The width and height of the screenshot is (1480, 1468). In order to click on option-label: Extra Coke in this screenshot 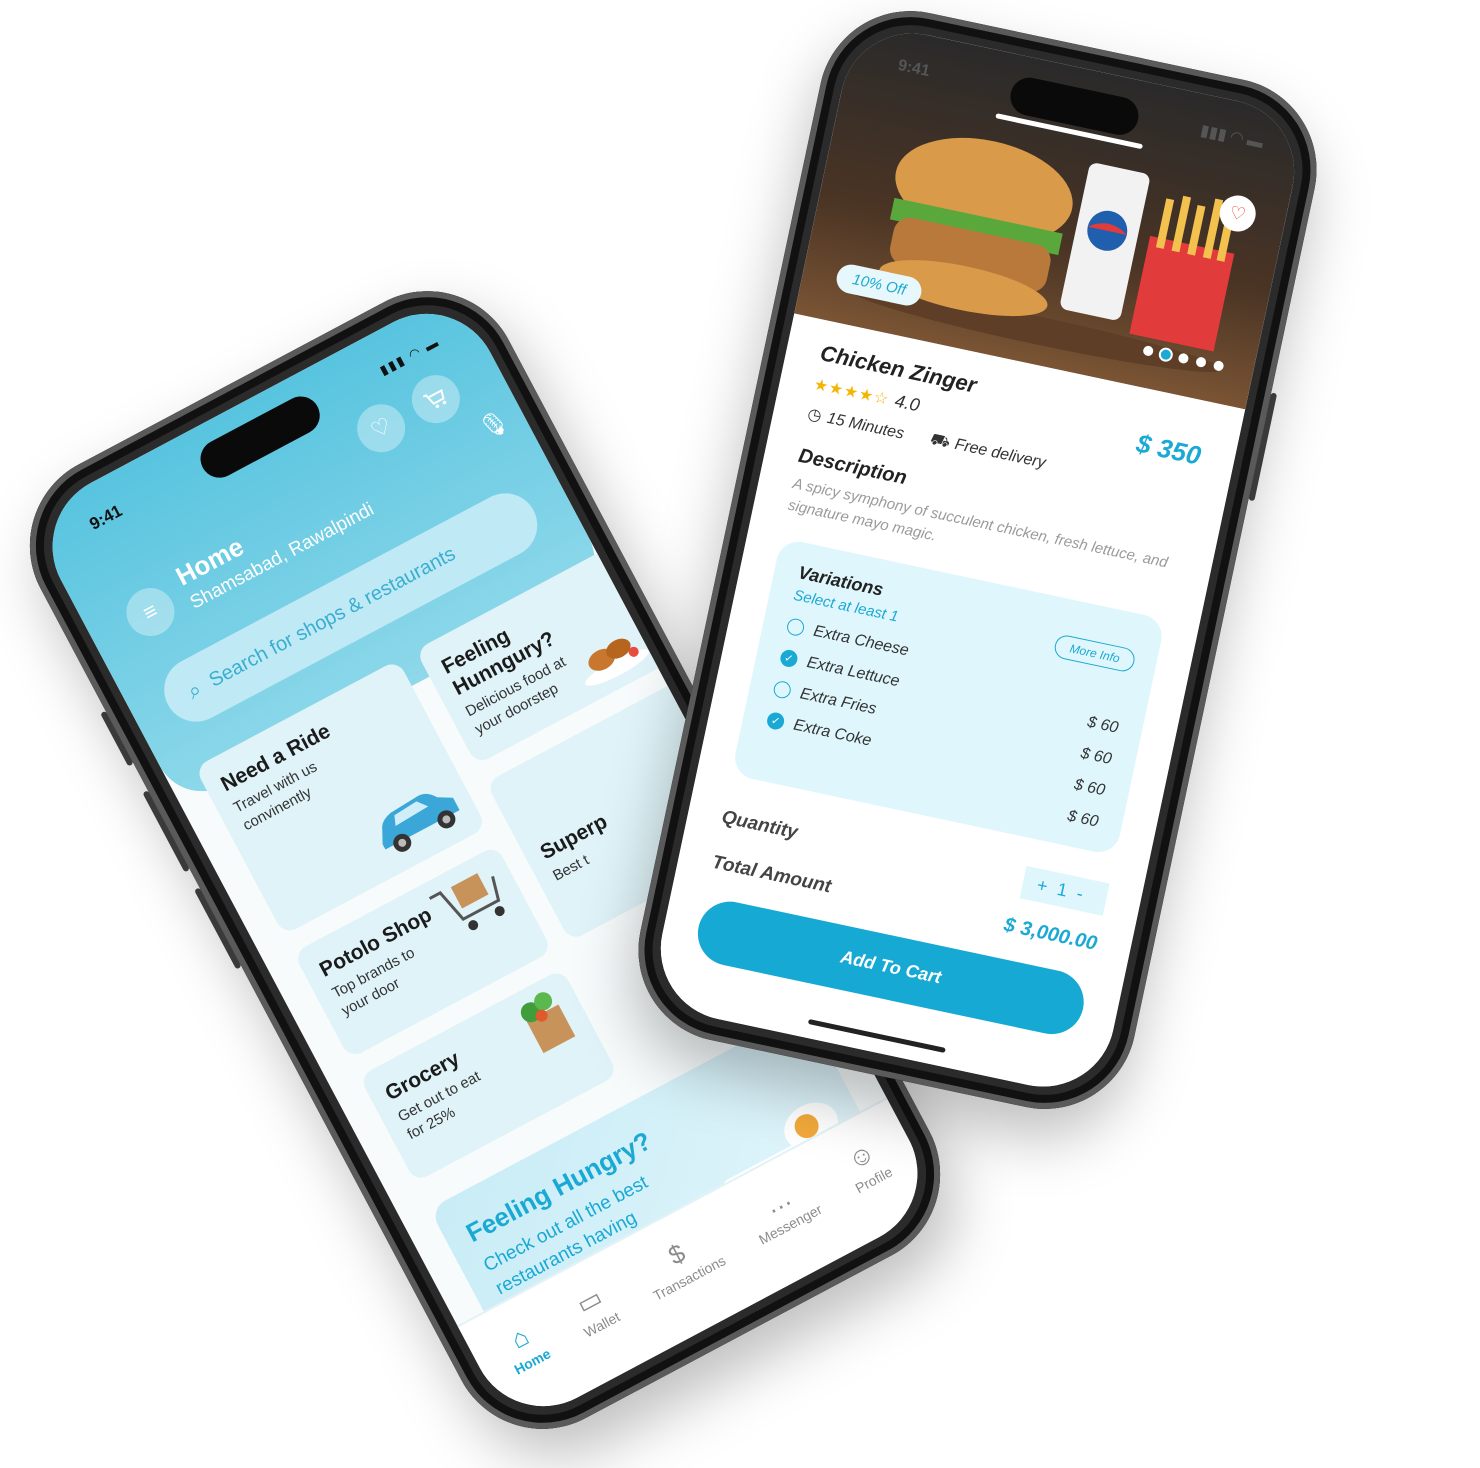, I will do `click(832, 733)`.